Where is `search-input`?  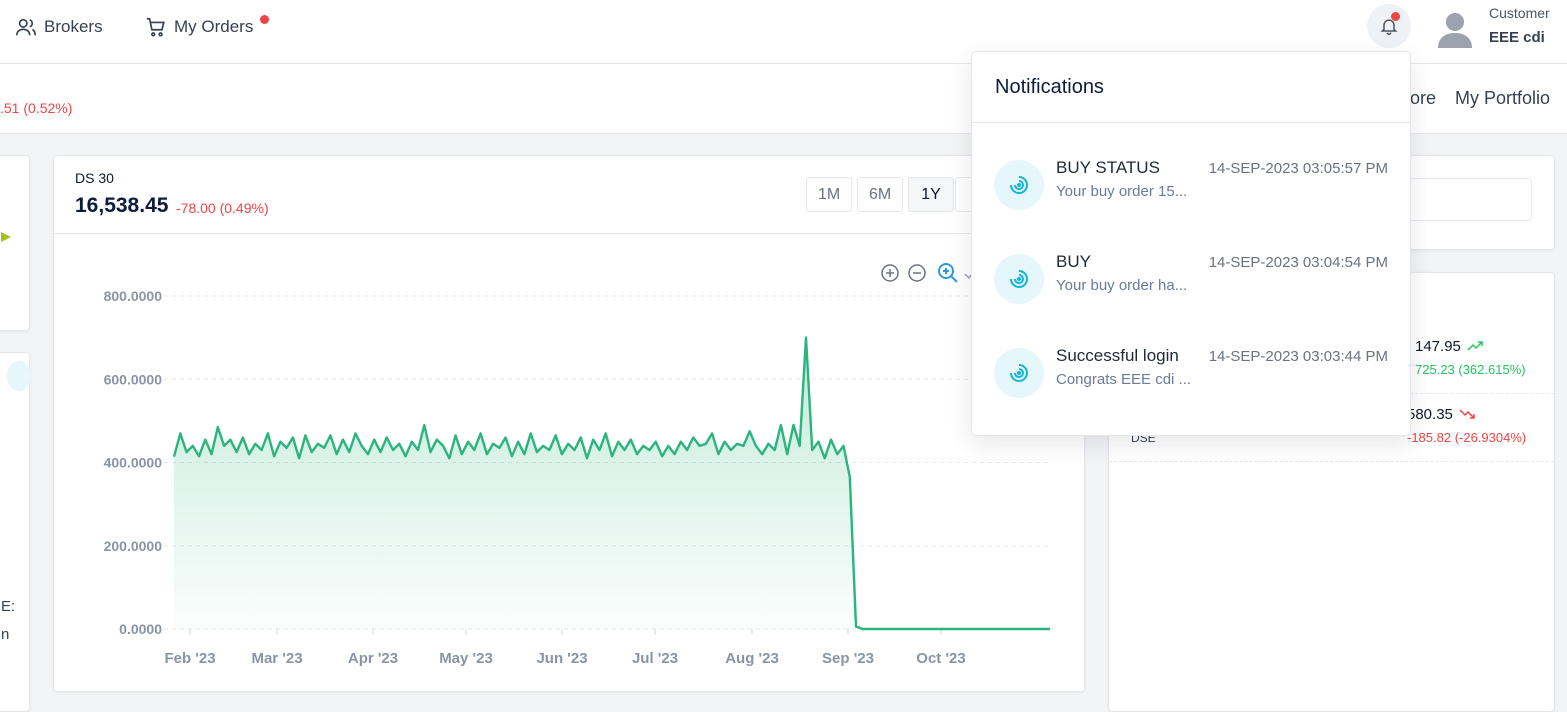 search-input is located at coordinates (1465, 199).